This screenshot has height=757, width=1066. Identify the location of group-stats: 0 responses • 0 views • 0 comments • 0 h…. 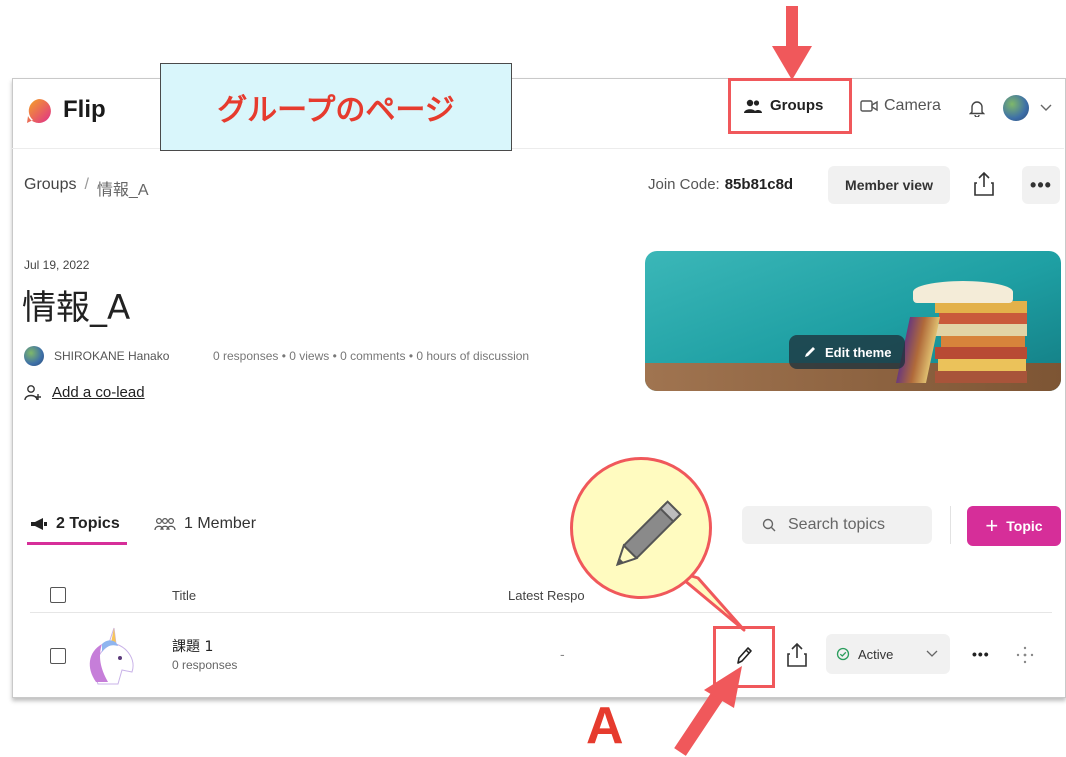
(371, 356).